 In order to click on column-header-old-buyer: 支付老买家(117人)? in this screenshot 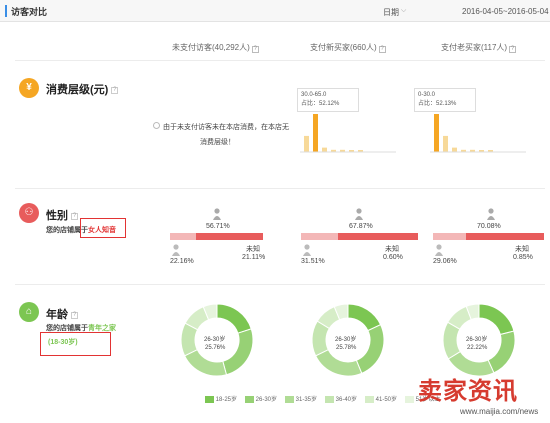, I will do `click(479, 47)`.